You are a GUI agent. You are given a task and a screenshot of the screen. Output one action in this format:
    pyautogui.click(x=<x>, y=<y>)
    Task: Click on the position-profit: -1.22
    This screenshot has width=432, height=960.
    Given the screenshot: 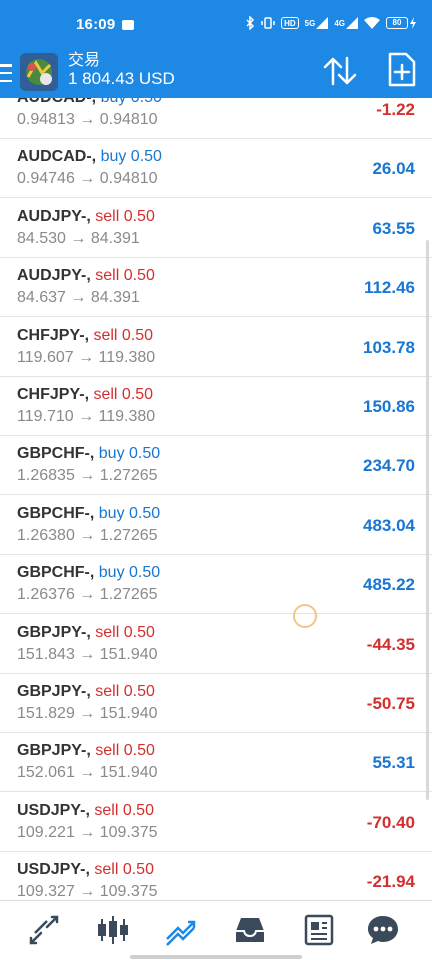 What is the action you would take?
    pyautogui.click(x=395, y=109)
    